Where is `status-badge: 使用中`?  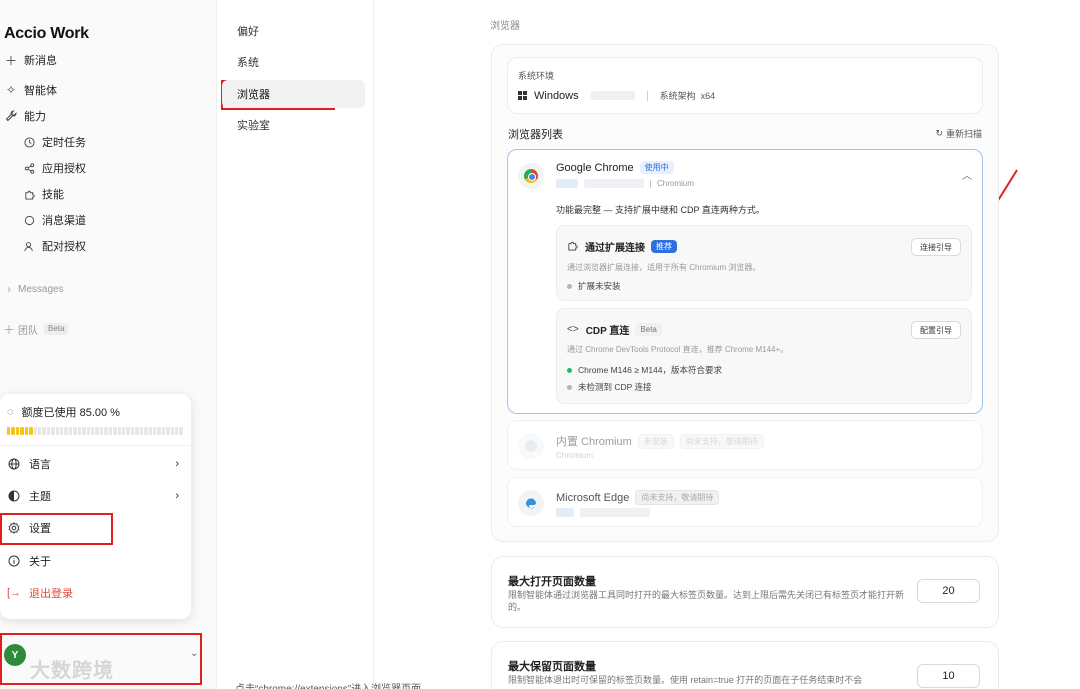 status-badge: 使用中 is located at coordinates (656, 167).